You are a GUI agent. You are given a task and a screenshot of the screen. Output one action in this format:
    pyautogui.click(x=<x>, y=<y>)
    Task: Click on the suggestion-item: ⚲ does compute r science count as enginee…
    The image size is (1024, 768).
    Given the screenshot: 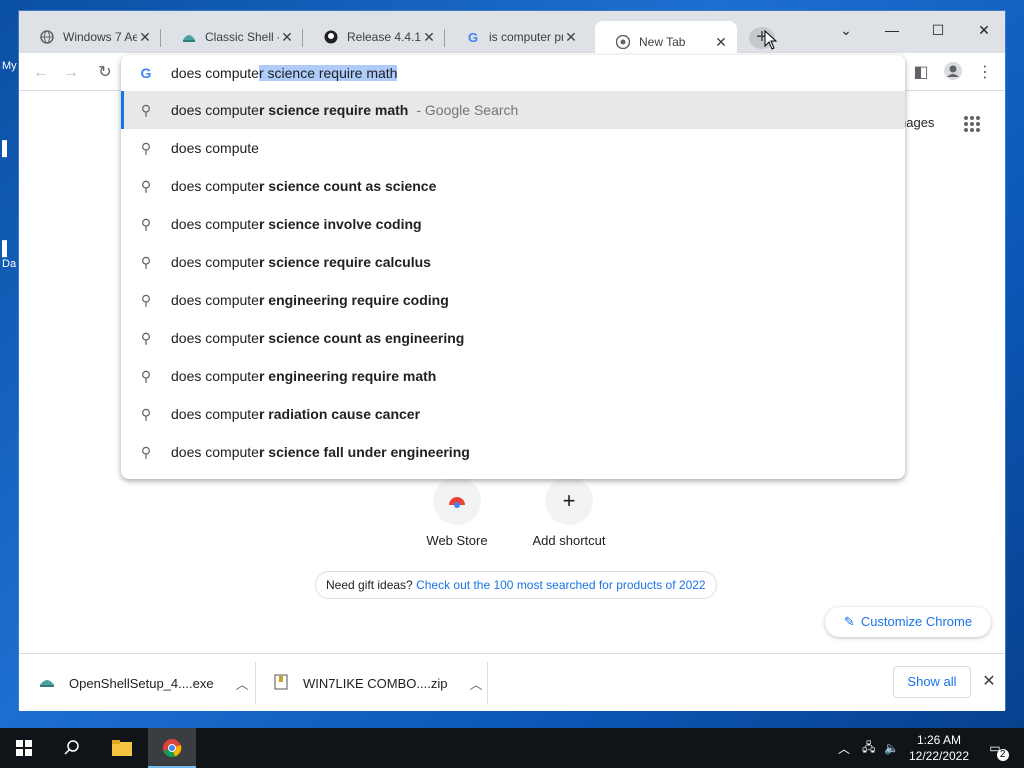 What is the action you would take?
    pyautogui.click(x=513, y=338)
    